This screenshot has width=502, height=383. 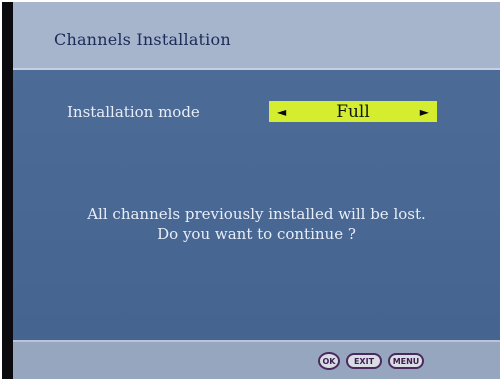 What do you see at coordinates (256, 234) in the screenshot?
I see `warning-line-2: Do you want to continue ?` at bounding box center [256, 234].